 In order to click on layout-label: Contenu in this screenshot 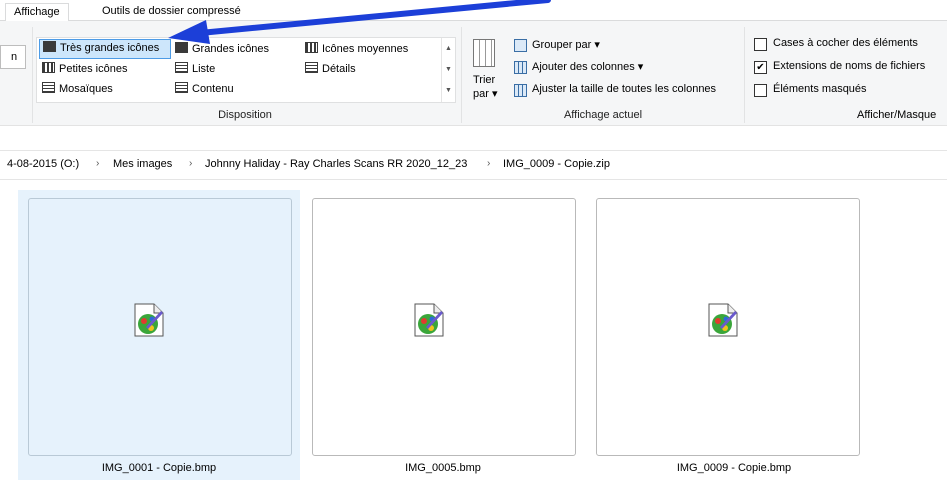, I will do `click(213, 89)`.